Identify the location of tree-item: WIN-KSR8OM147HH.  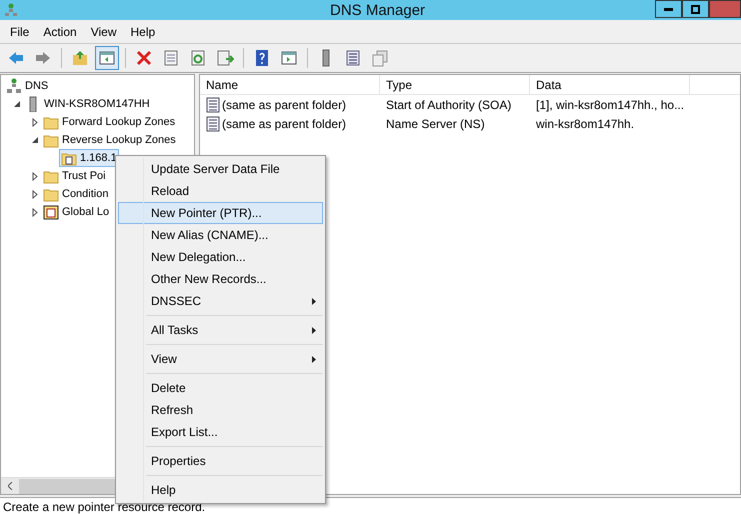
(87, 104).